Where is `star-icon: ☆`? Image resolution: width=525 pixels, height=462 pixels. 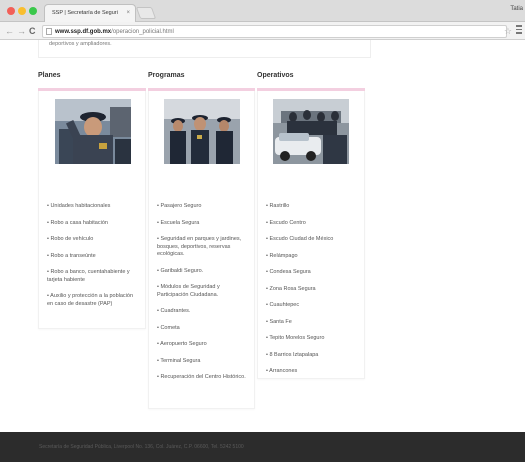 star-icon: ☆ is located at coordinates (508, 31).